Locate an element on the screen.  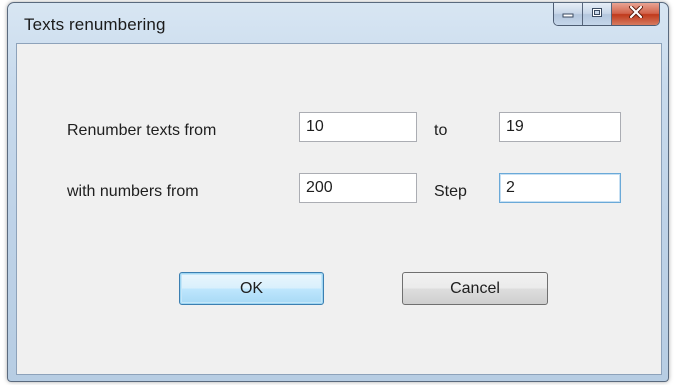
renumber-from-input is located at coordinates (358, 127).